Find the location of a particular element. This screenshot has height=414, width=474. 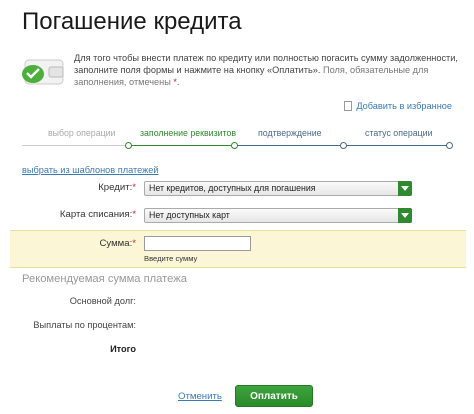

bookmark-icon is located at coordinates (348, 106).